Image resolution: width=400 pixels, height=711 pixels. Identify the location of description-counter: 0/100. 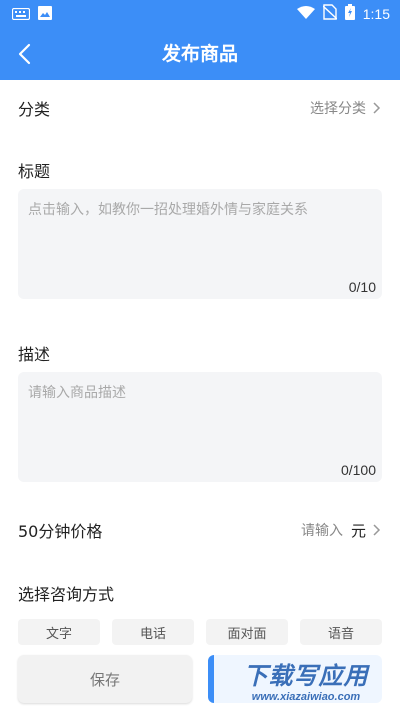
(358, 470).